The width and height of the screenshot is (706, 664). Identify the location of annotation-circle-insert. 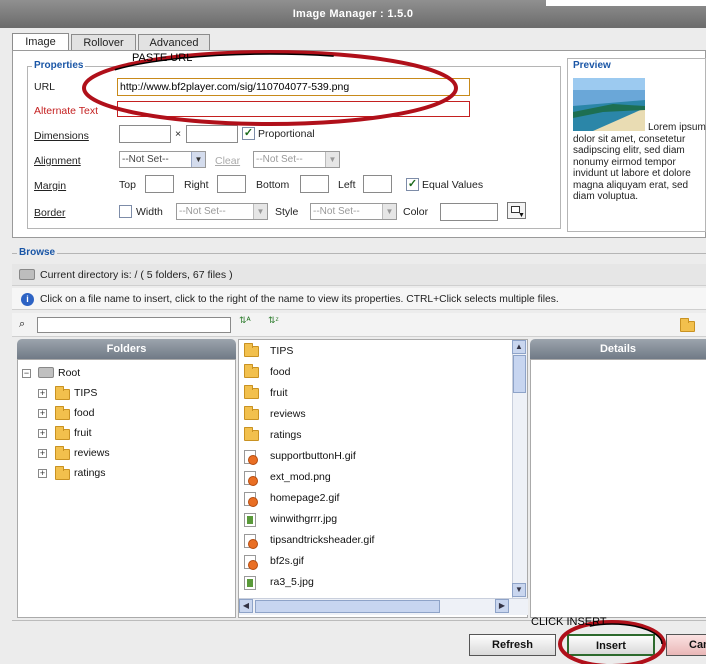
(612, 642).